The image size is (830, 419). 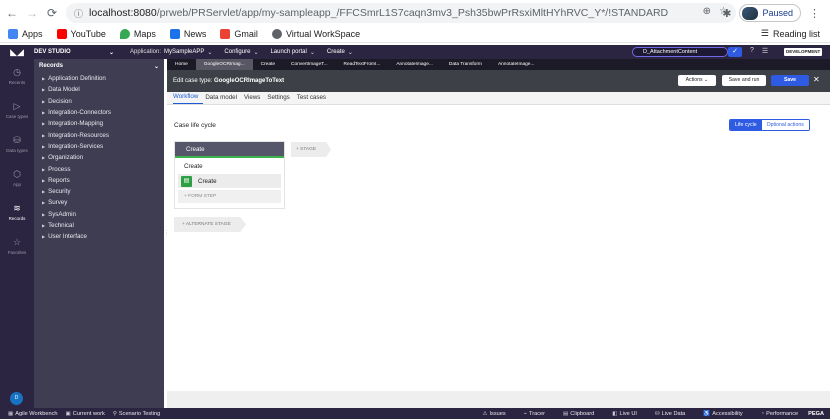 What do you see at coordinates (84, 414) in the screenshot?
I see `current-work-button: ▣ Current work` at bounding box center [84, 414].